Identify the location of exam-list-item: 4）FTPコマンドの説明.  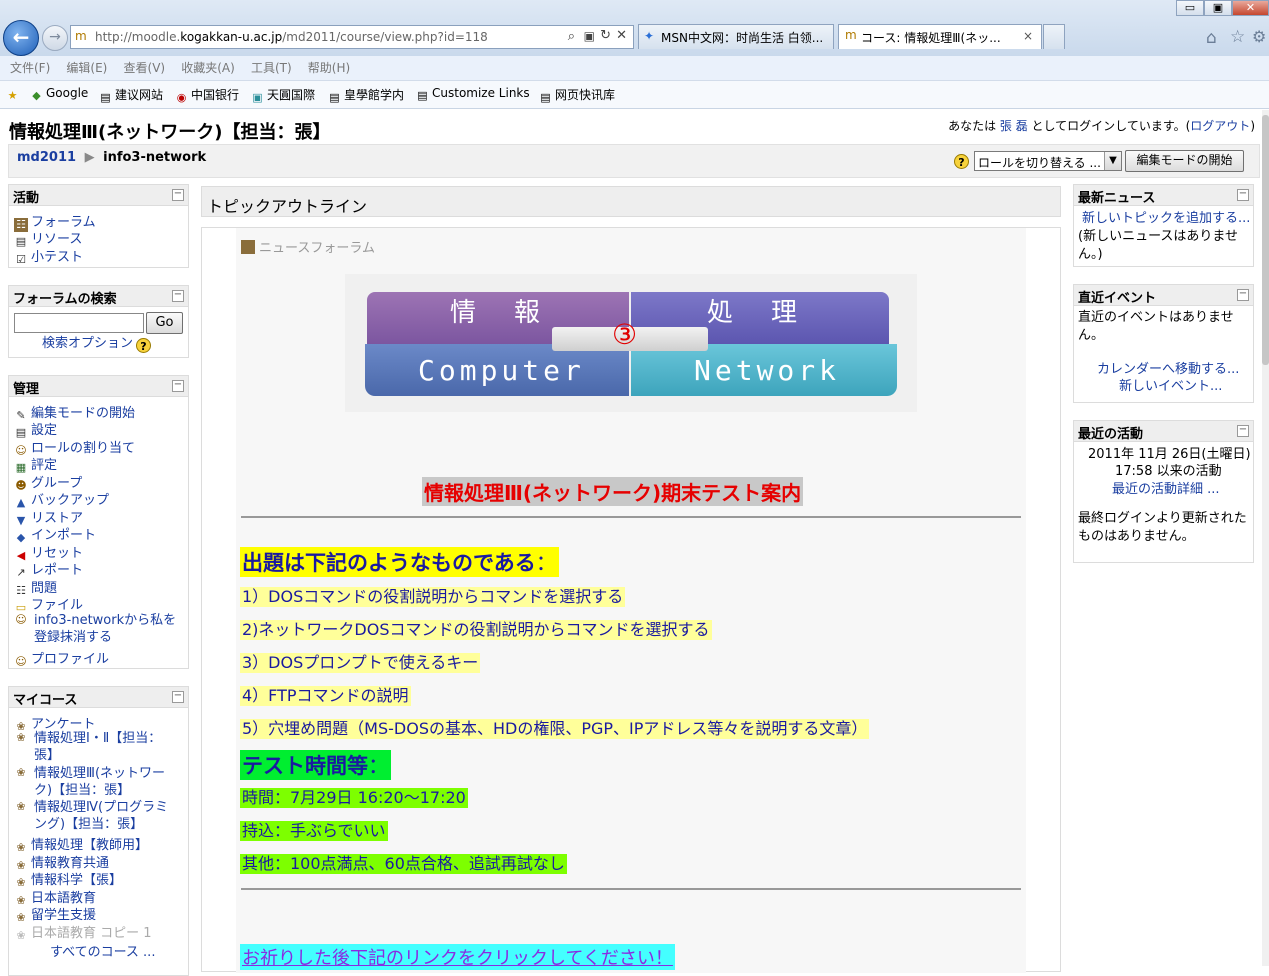
(325, 696).